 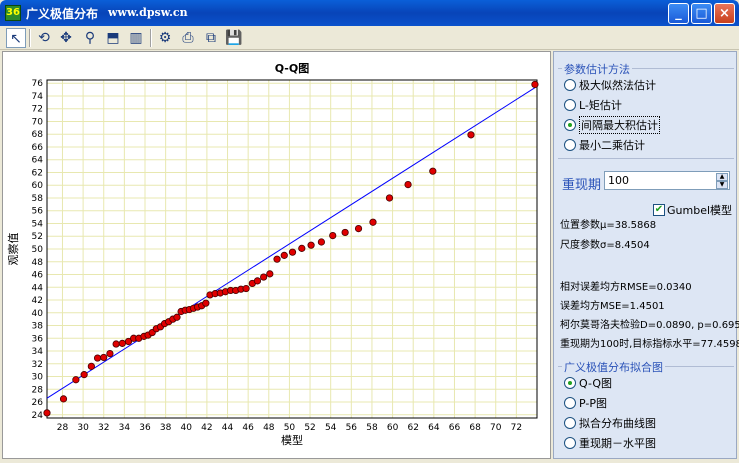 I want to click on pointer-tool-icon: ↖, so click(x=16, y=38).